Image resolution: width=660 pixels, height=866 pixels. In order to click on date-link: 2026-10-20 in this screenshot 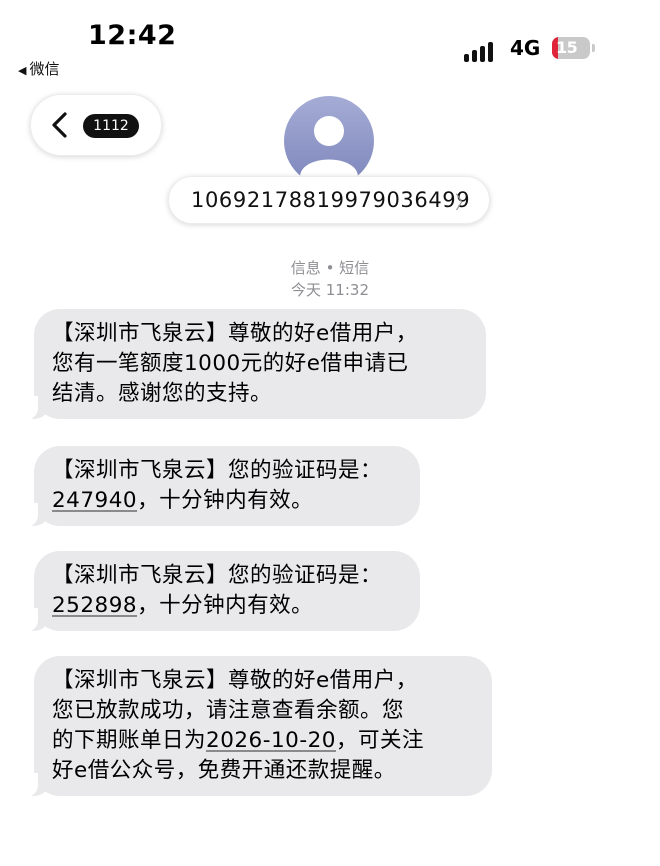, I will do `click(271, 740)`.